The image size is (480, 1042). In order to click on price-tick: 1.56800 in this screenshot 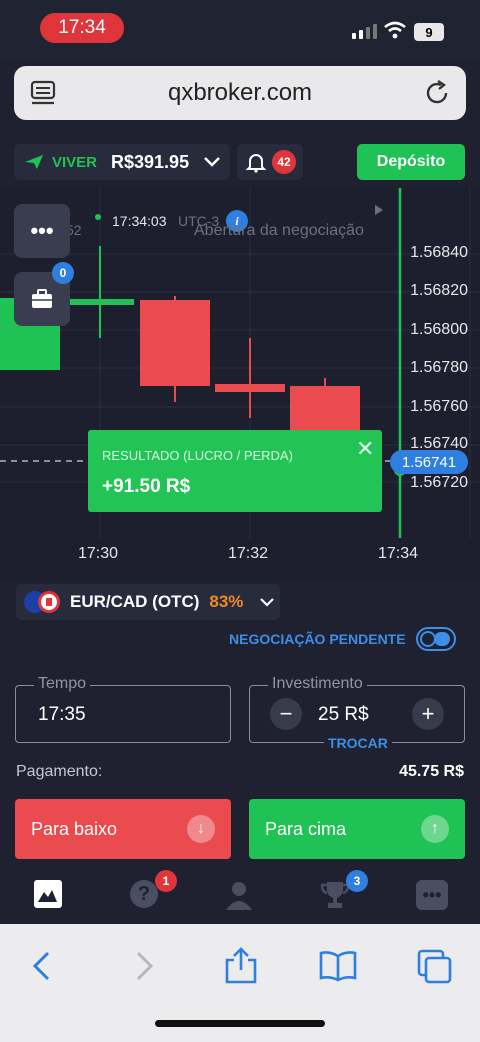, I will do `click(439, 329)`.